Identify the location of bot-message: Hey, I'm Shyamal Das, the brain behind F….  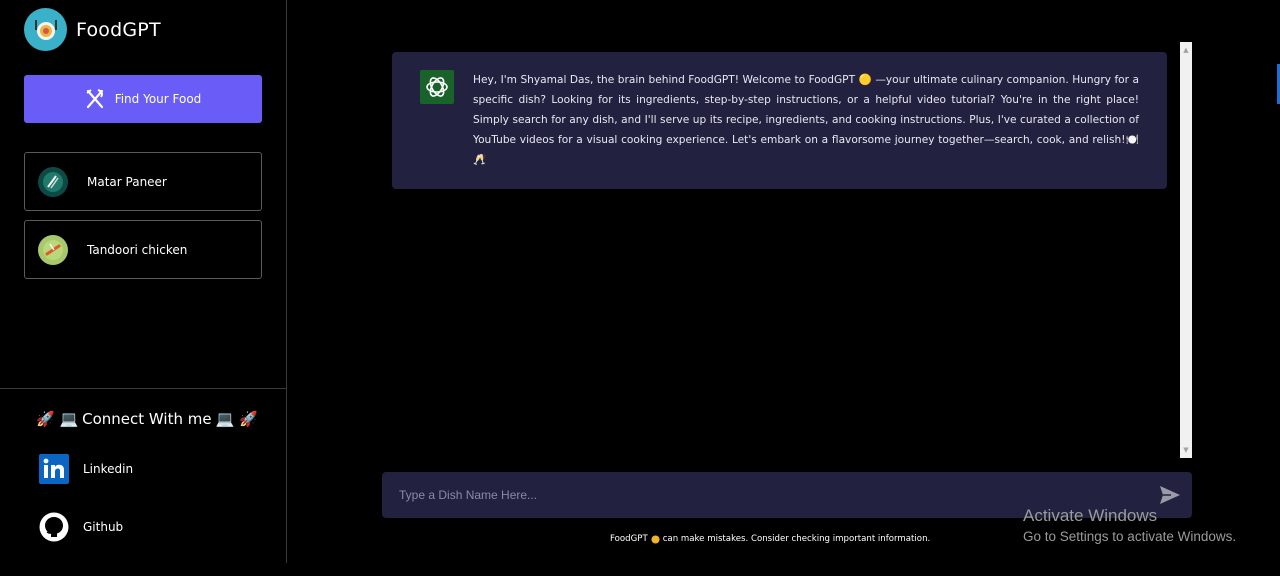
(779, 120).